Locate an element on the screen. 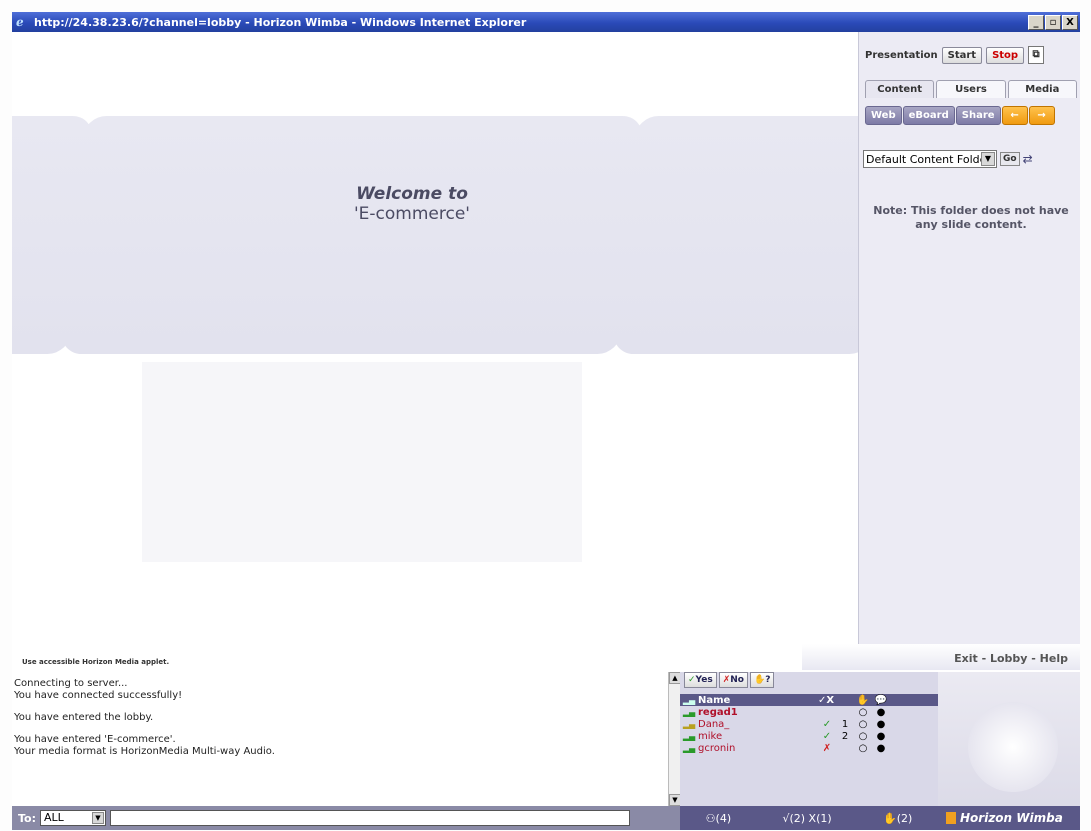  participant-name: Dana_ is located at coordinates (714, 724).